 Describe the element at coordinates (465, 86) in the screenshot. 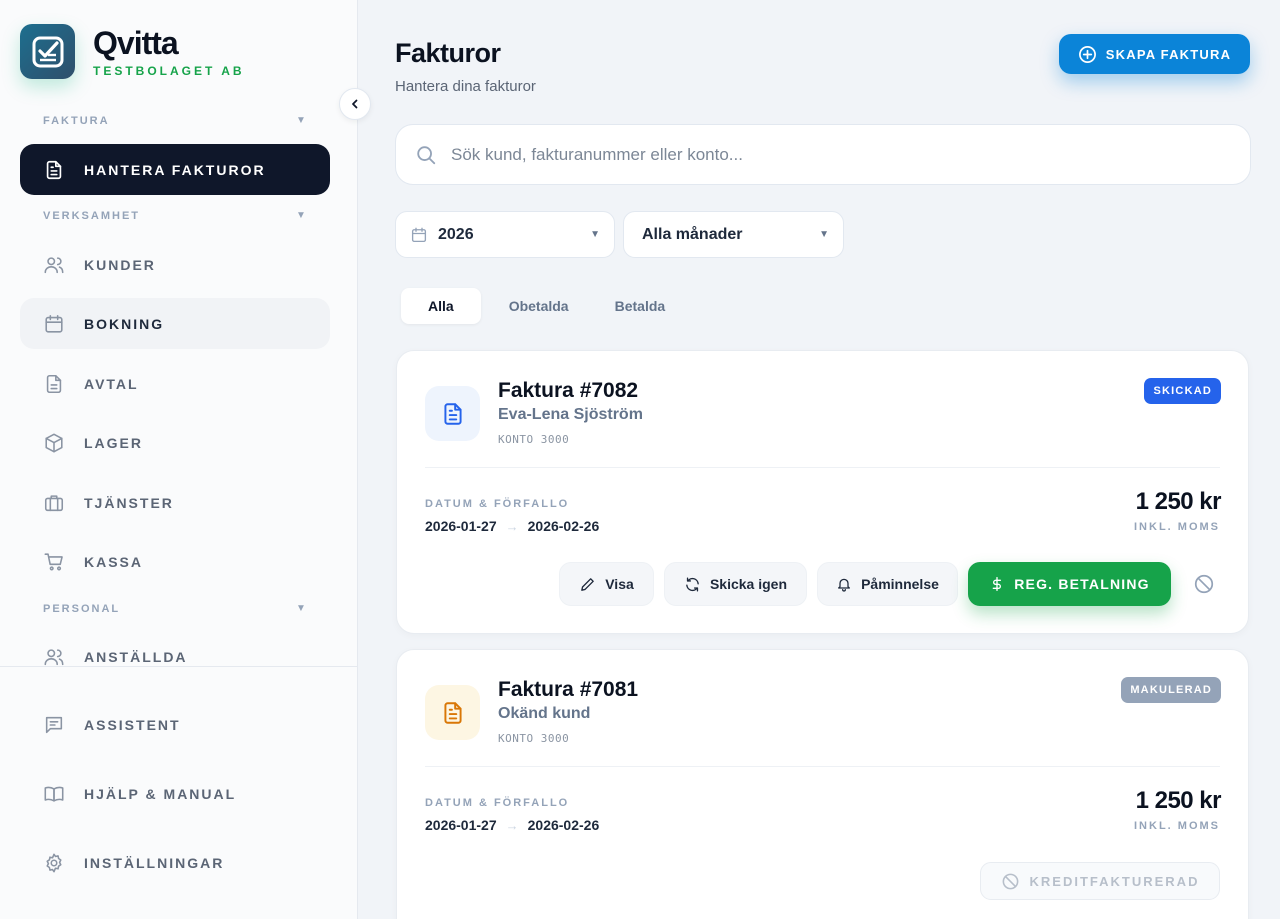

I see `page-subtitle: Hantera dina fakturor` at that location.